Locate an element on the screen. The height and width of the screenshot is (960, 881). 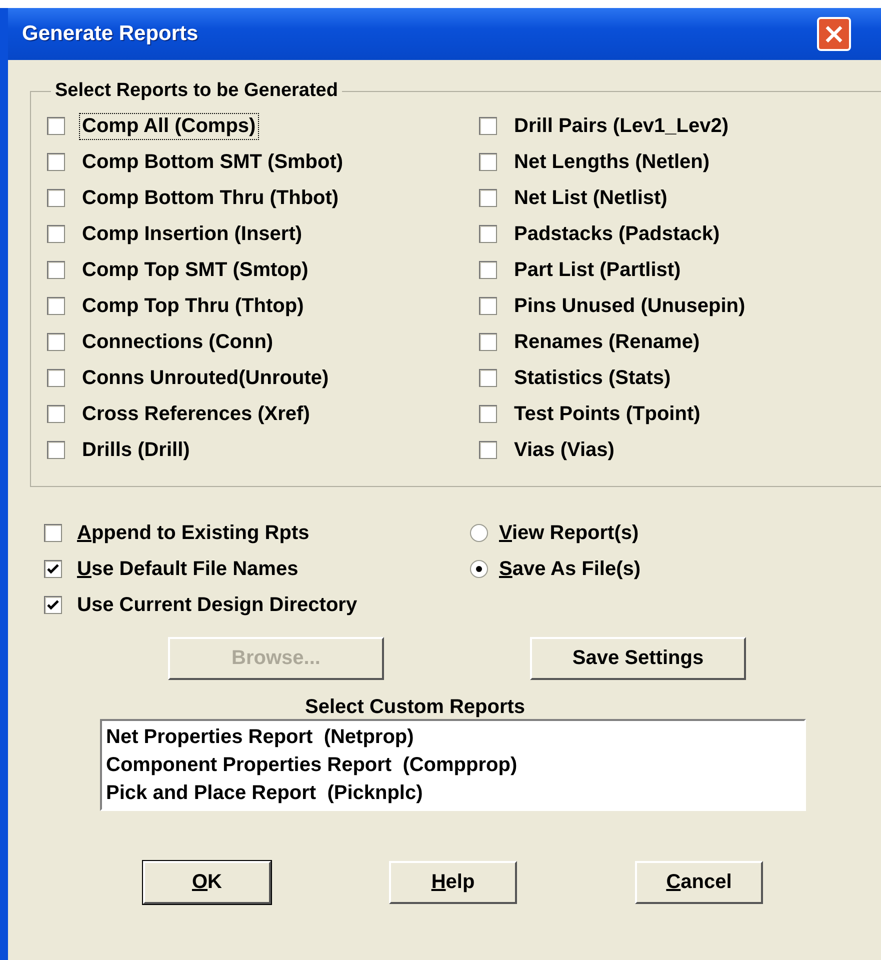
custom-reports-list: Net Properties Report (Netprop) Component Properties Report (Compprop) Pick and Place Report (Picknplc) is located at coordinates (453, 765).